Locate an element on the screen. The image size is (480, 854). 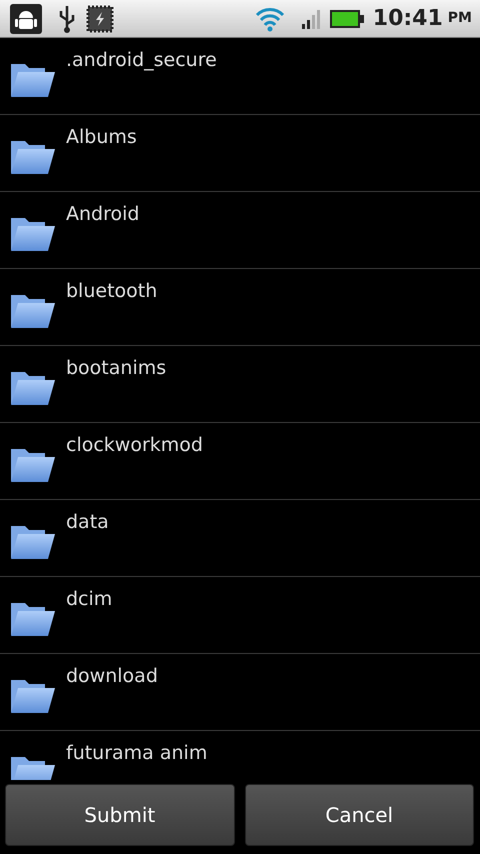
folder-name: bootanims is located at coordinates (116, 368).